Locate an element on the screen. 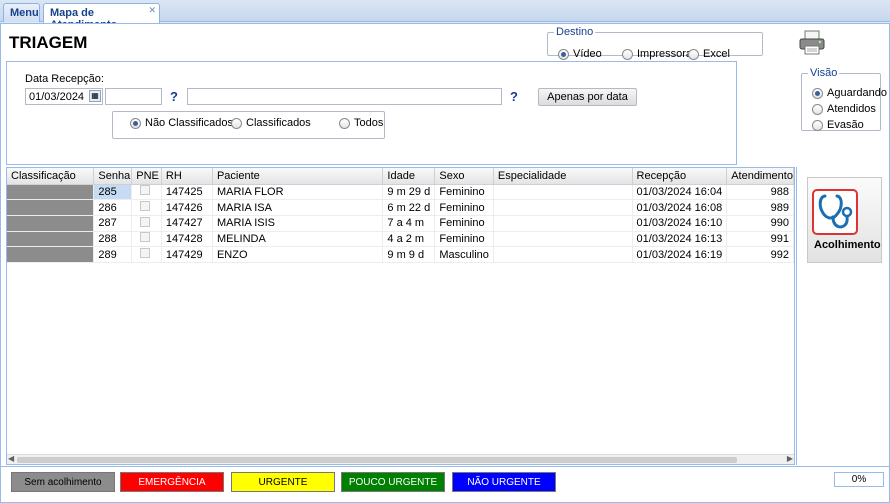  sexo-cell: Feminino is located at coordinates (464, 207).